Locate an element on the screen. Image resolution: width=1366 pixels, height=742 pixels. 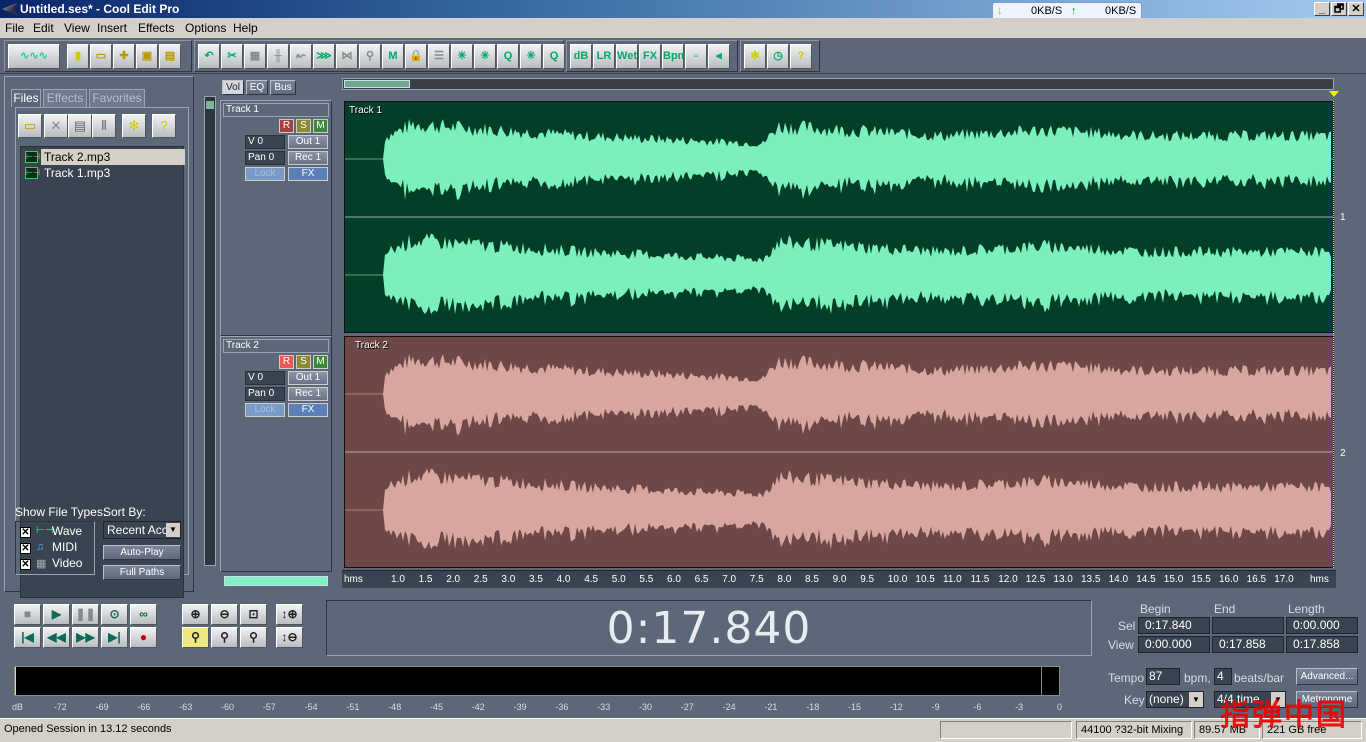
close-file-icon: ✕ is located at coordinates (56, 126).